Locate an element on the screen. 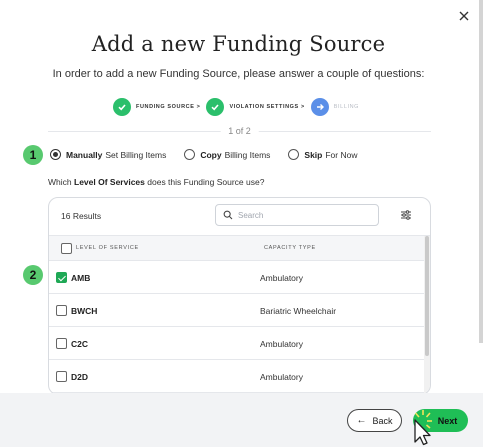  table-row: C2C Ambulatory is located at coordinates (239, 343).